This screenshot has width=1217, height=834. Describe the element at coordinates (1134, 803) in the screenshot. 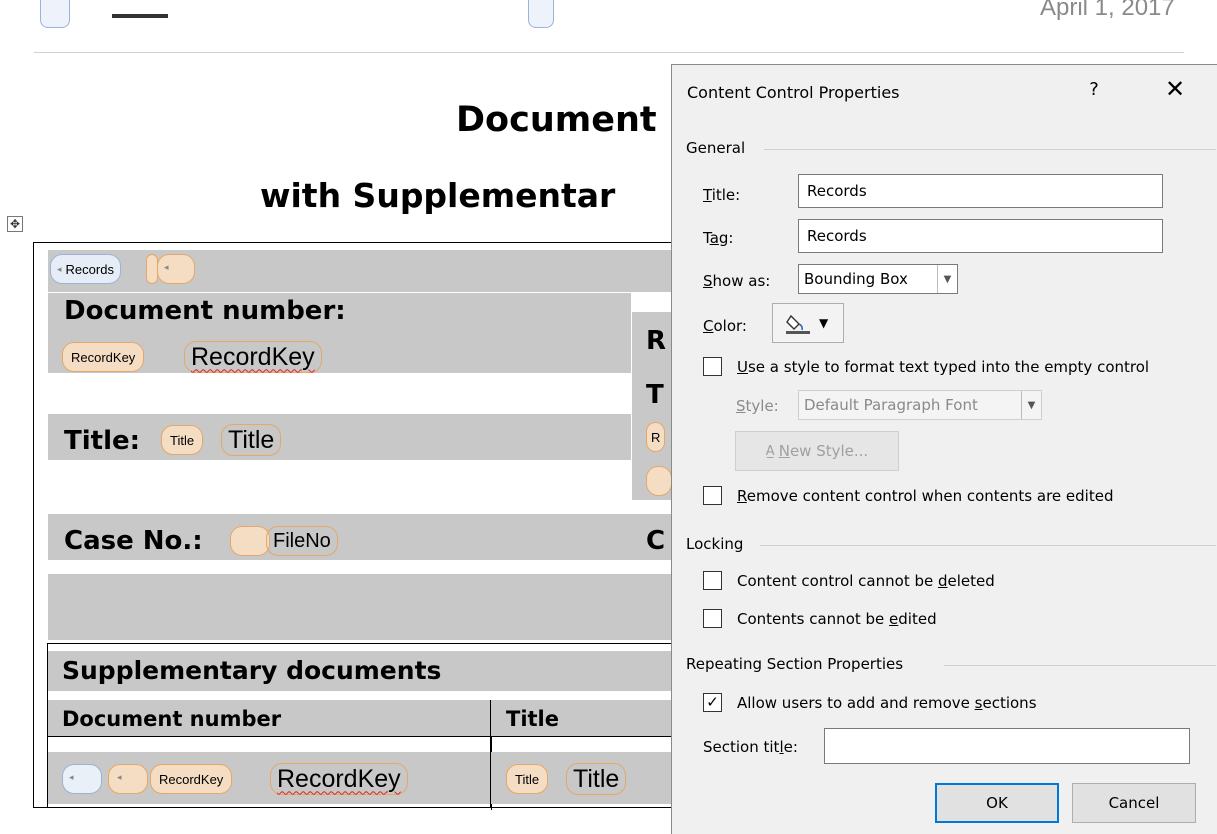

I see `cancel-button: Cancel` at that location.